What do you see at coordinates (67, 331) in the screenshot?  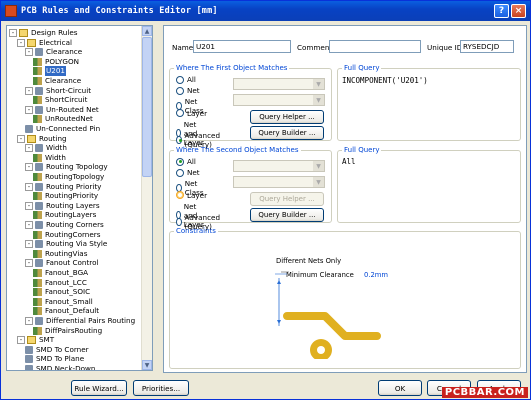 I see `tree-item: DiffPairsRouting` at bounding box center [67, 331].